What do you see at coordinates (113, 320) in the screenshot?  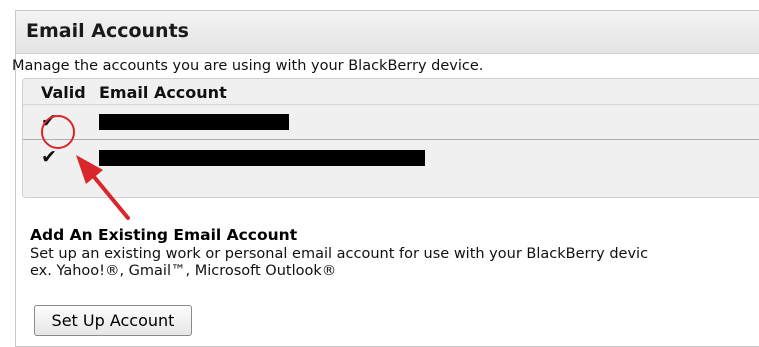 I see `set-up-account-button: Set Up Account` at bounding box center [113, 320].